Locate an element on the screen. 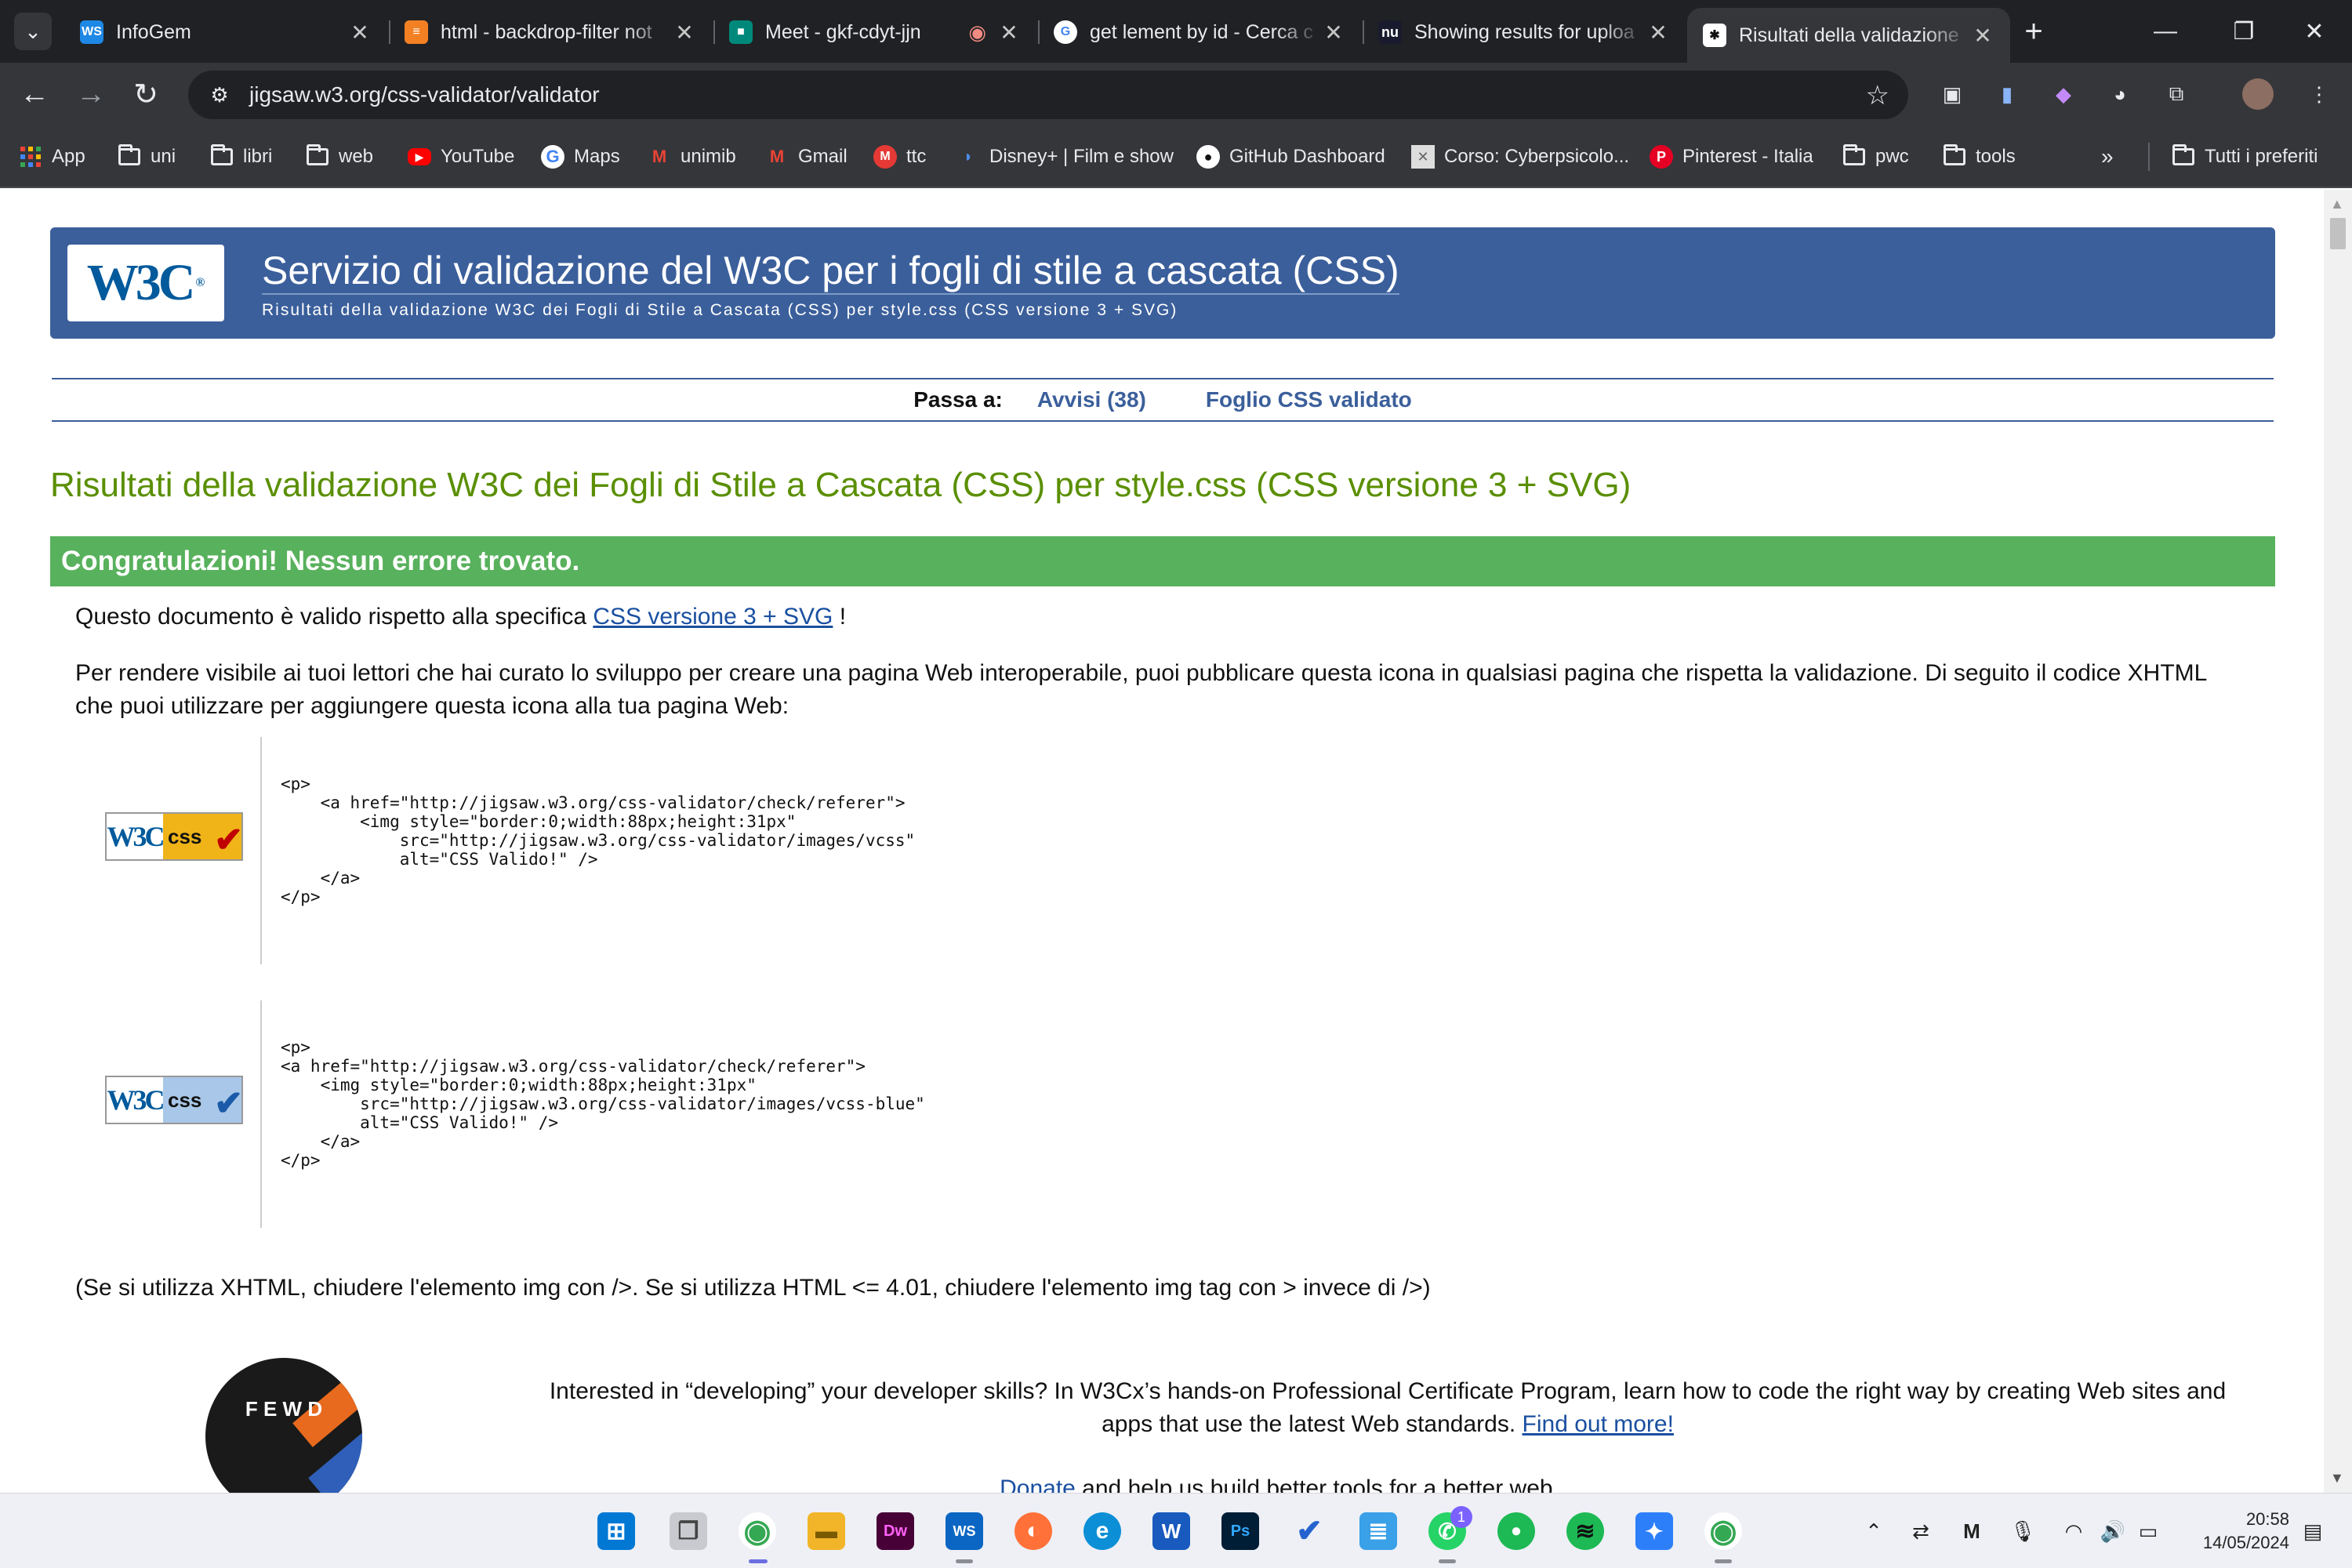 This screenshot has width=2352, height=1568. tab-infogem: WS InfoGem ✕ is located at coordinates (225, 32).